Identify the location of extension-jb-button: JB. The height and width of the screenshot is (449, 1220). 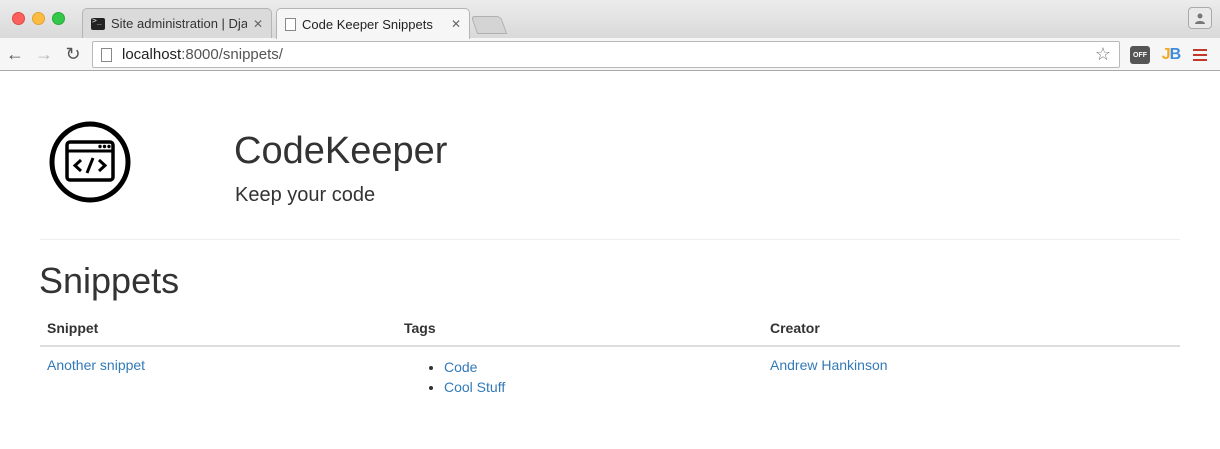
(1171, 55).